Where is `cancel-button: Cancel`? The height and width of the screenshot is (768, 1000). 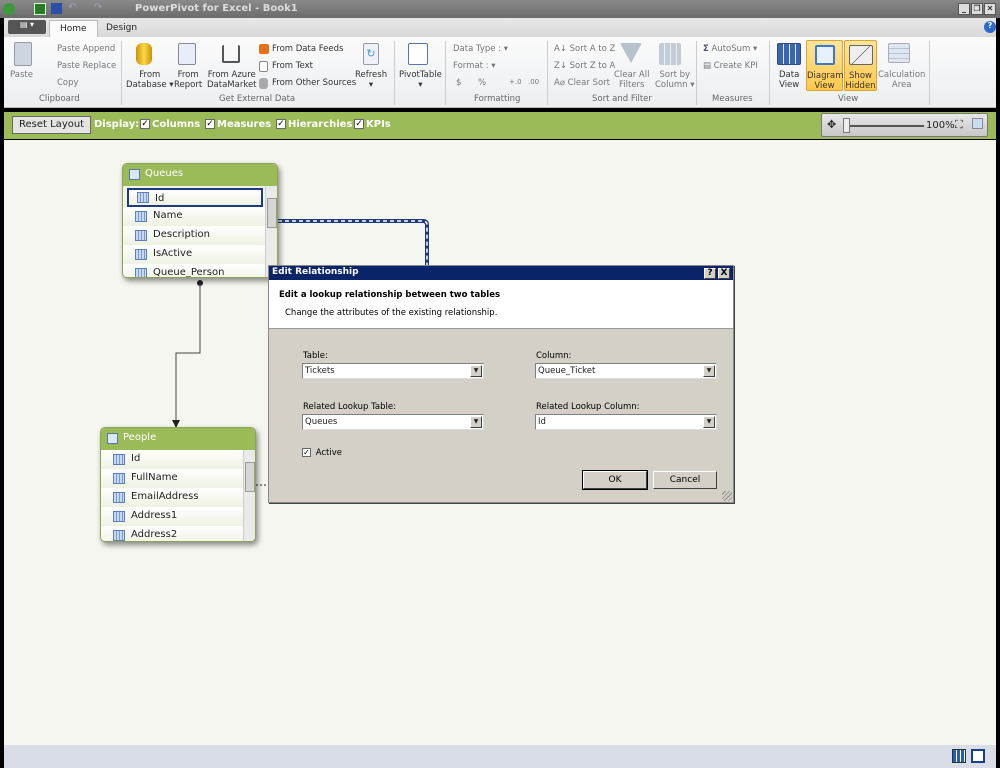
cancel-button: Cancel is located at coordinates (685, 480).